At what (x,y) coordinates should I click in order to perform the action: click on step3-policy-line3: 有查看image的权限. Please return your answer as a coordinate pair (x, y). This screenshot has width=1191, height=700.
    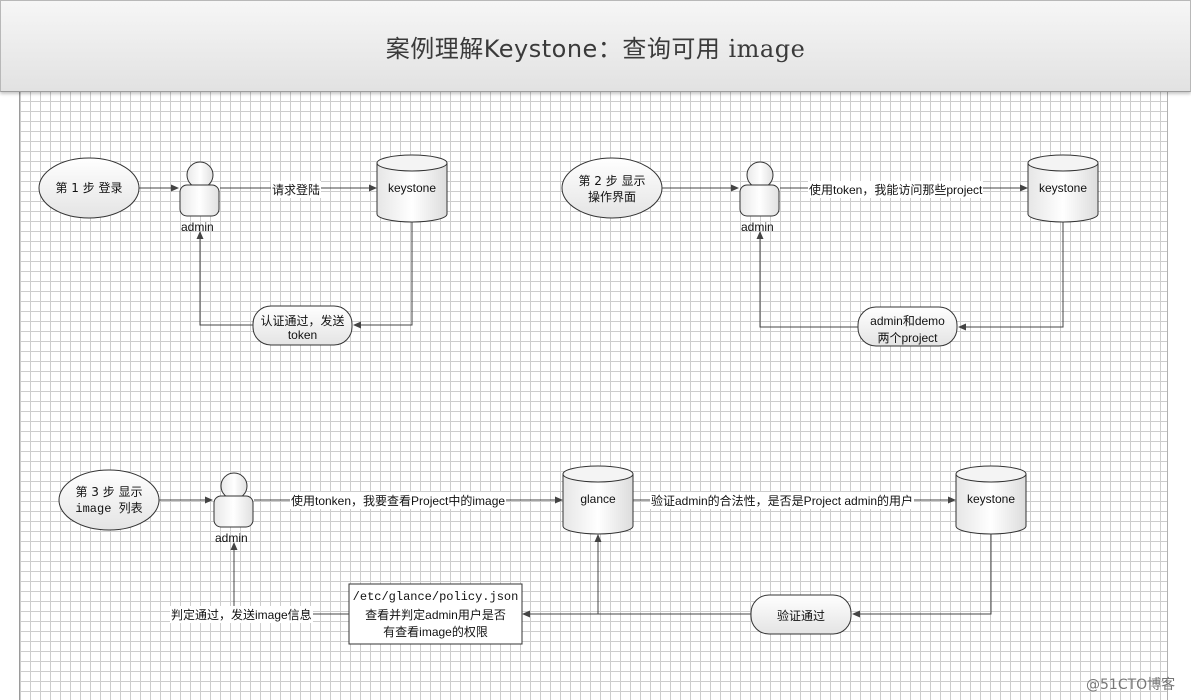
    Looking at the image, I should click on (435, 632).